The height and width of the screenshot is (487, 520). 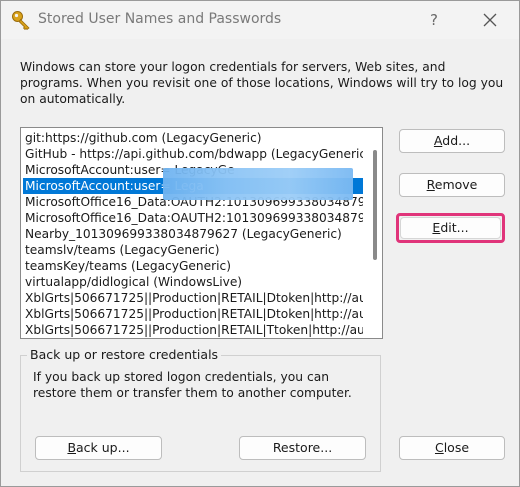 I want to click on add-mnemonic: A, so click(x=438, y=140).